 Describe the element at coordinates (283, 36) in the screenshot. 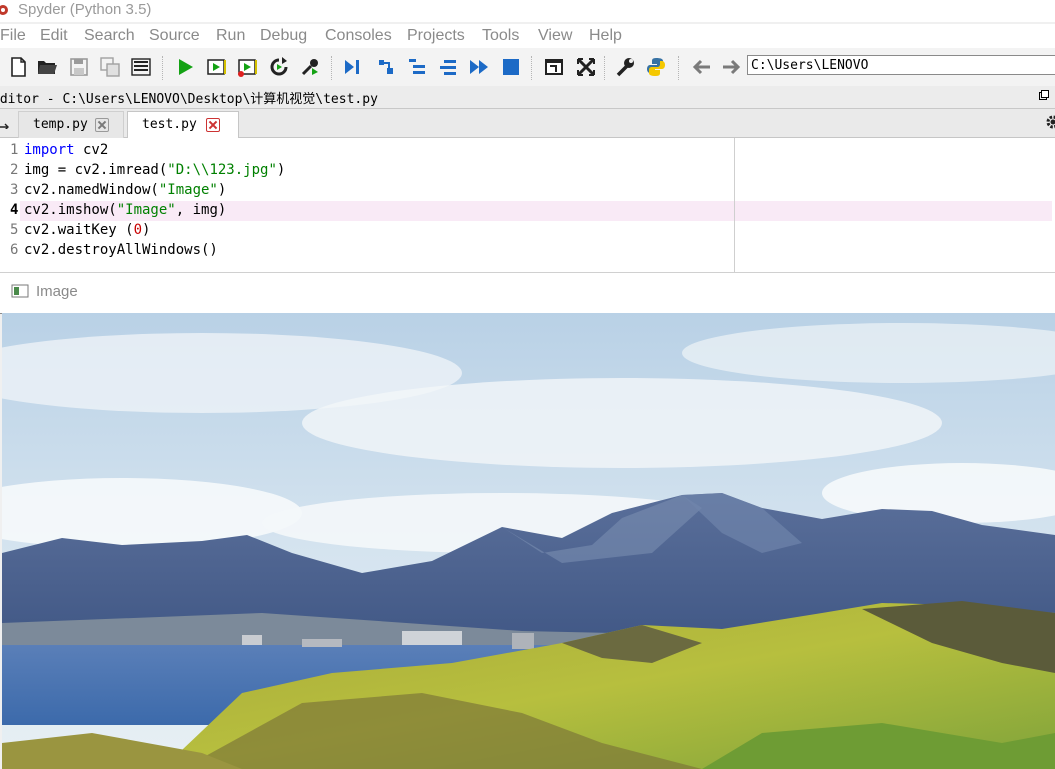

I see `menu-debug: Debug` at that location.